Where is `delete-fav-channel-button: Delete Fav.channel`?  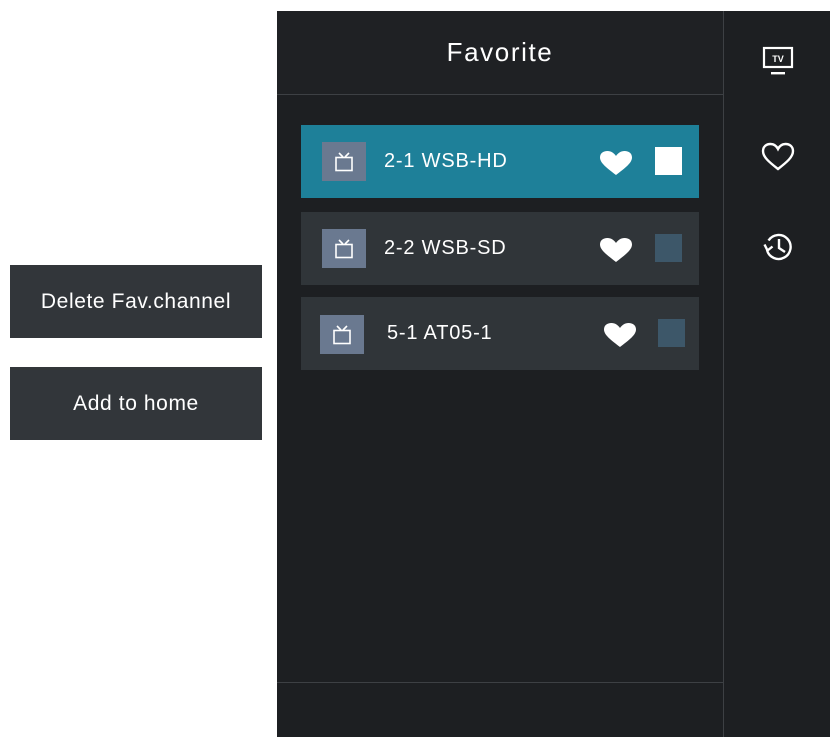
delete-fav-channel-button: Delete Fav.channel is located at coordinates (136, 301).